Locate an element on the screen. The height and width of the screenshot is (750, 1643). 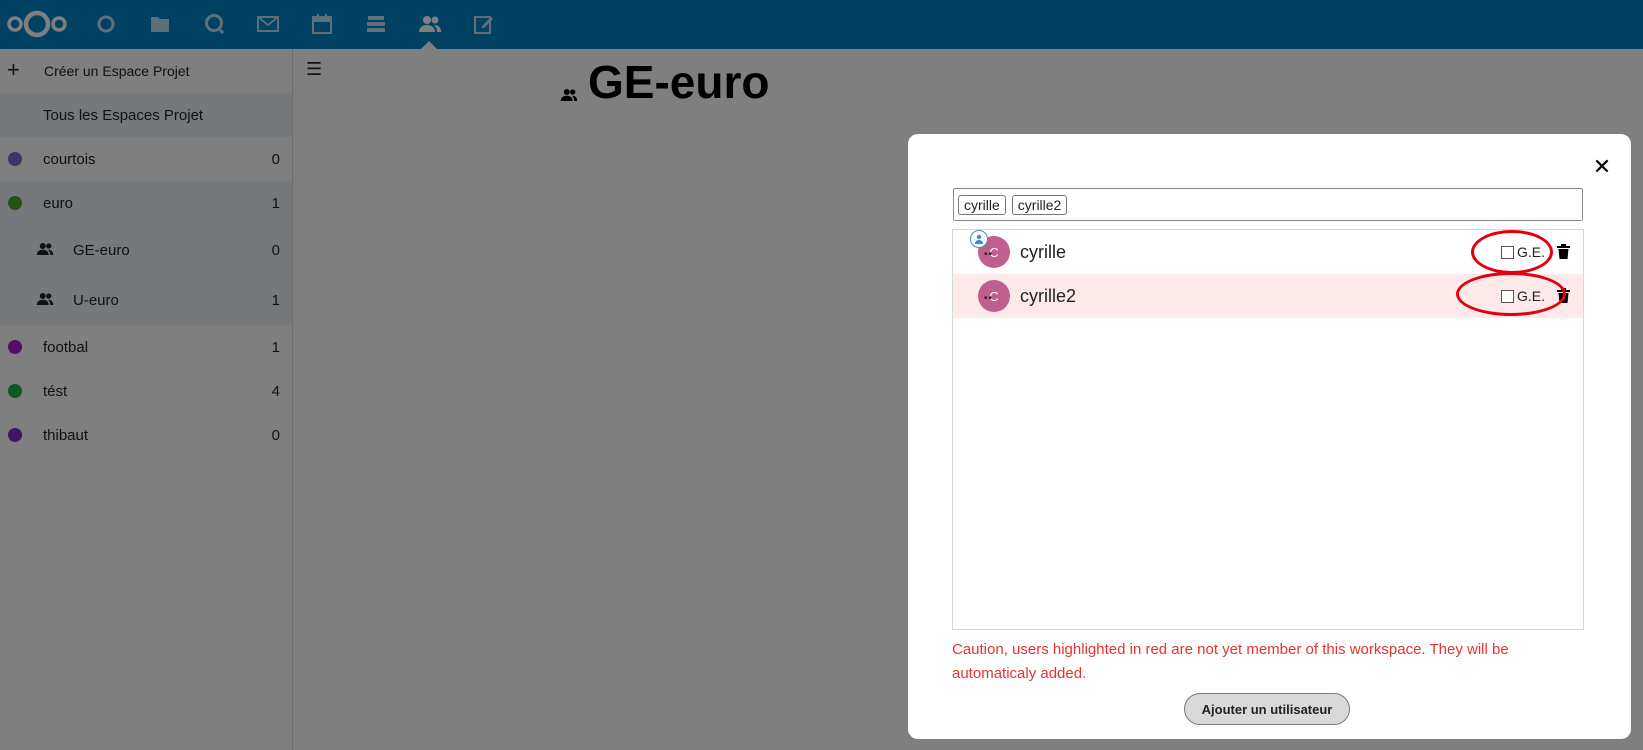
selected-user-tag: cyrille is located at coordinates (982, 204).